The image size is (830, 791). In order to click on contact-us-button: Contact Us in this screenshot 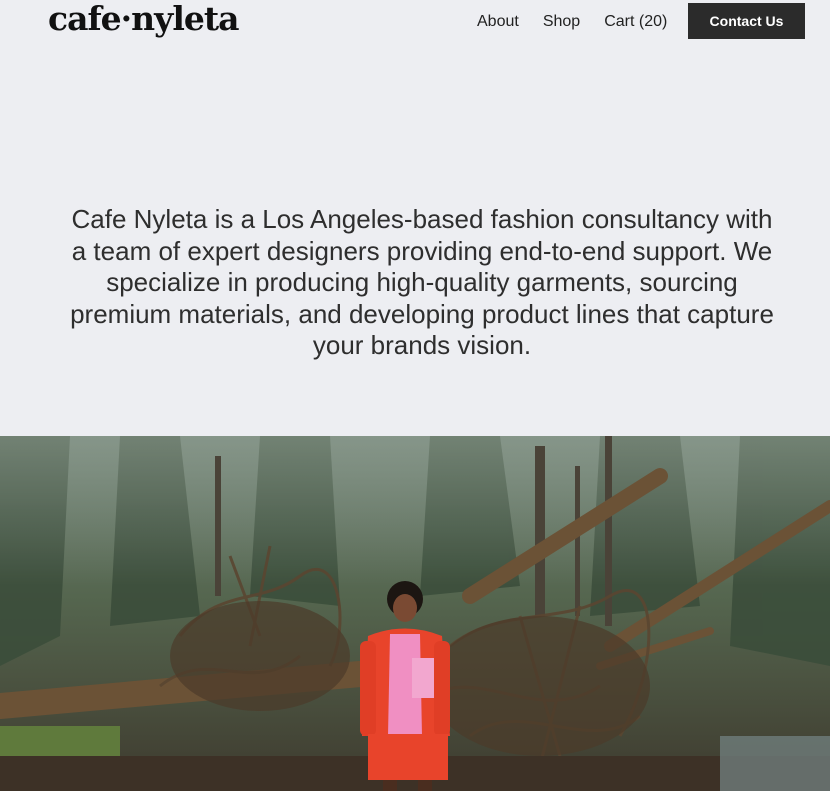, I will do `click(746, 21)`.